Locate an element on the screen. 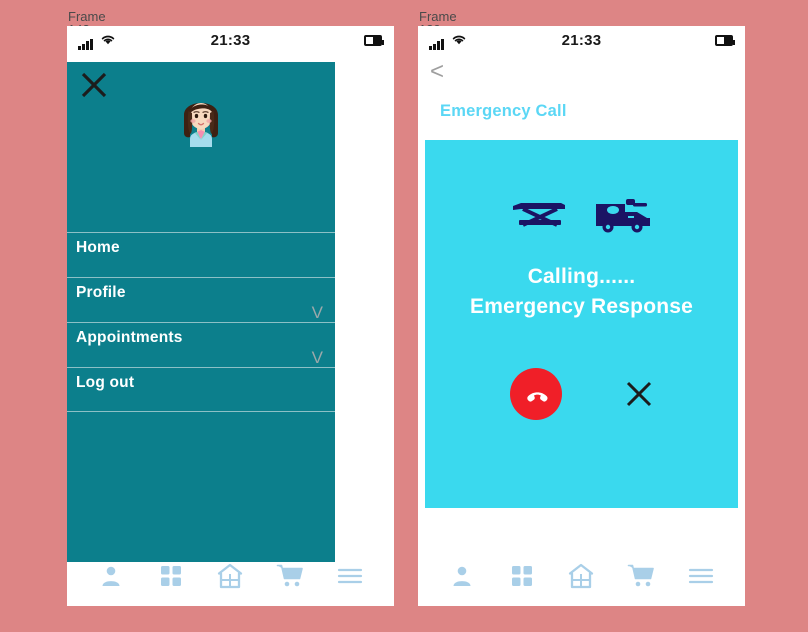  menu-item-appointments: Appointments V is located at coordinates (201, 344).